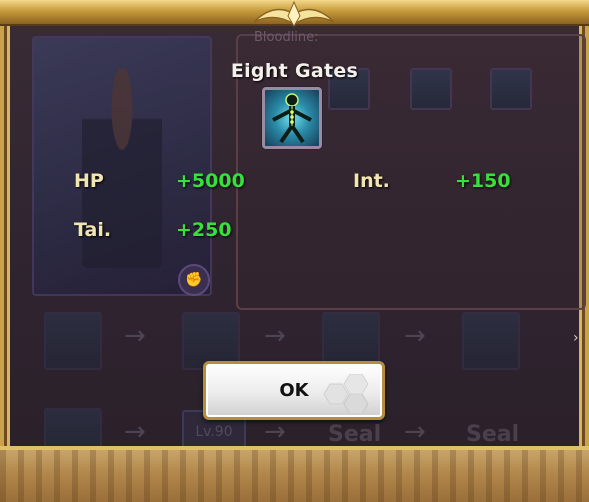 The image size is (589, 502). Describe the element at coordinates (93, 230) in the screenshot. I see `stat-tai-label: Tai.` at that location.